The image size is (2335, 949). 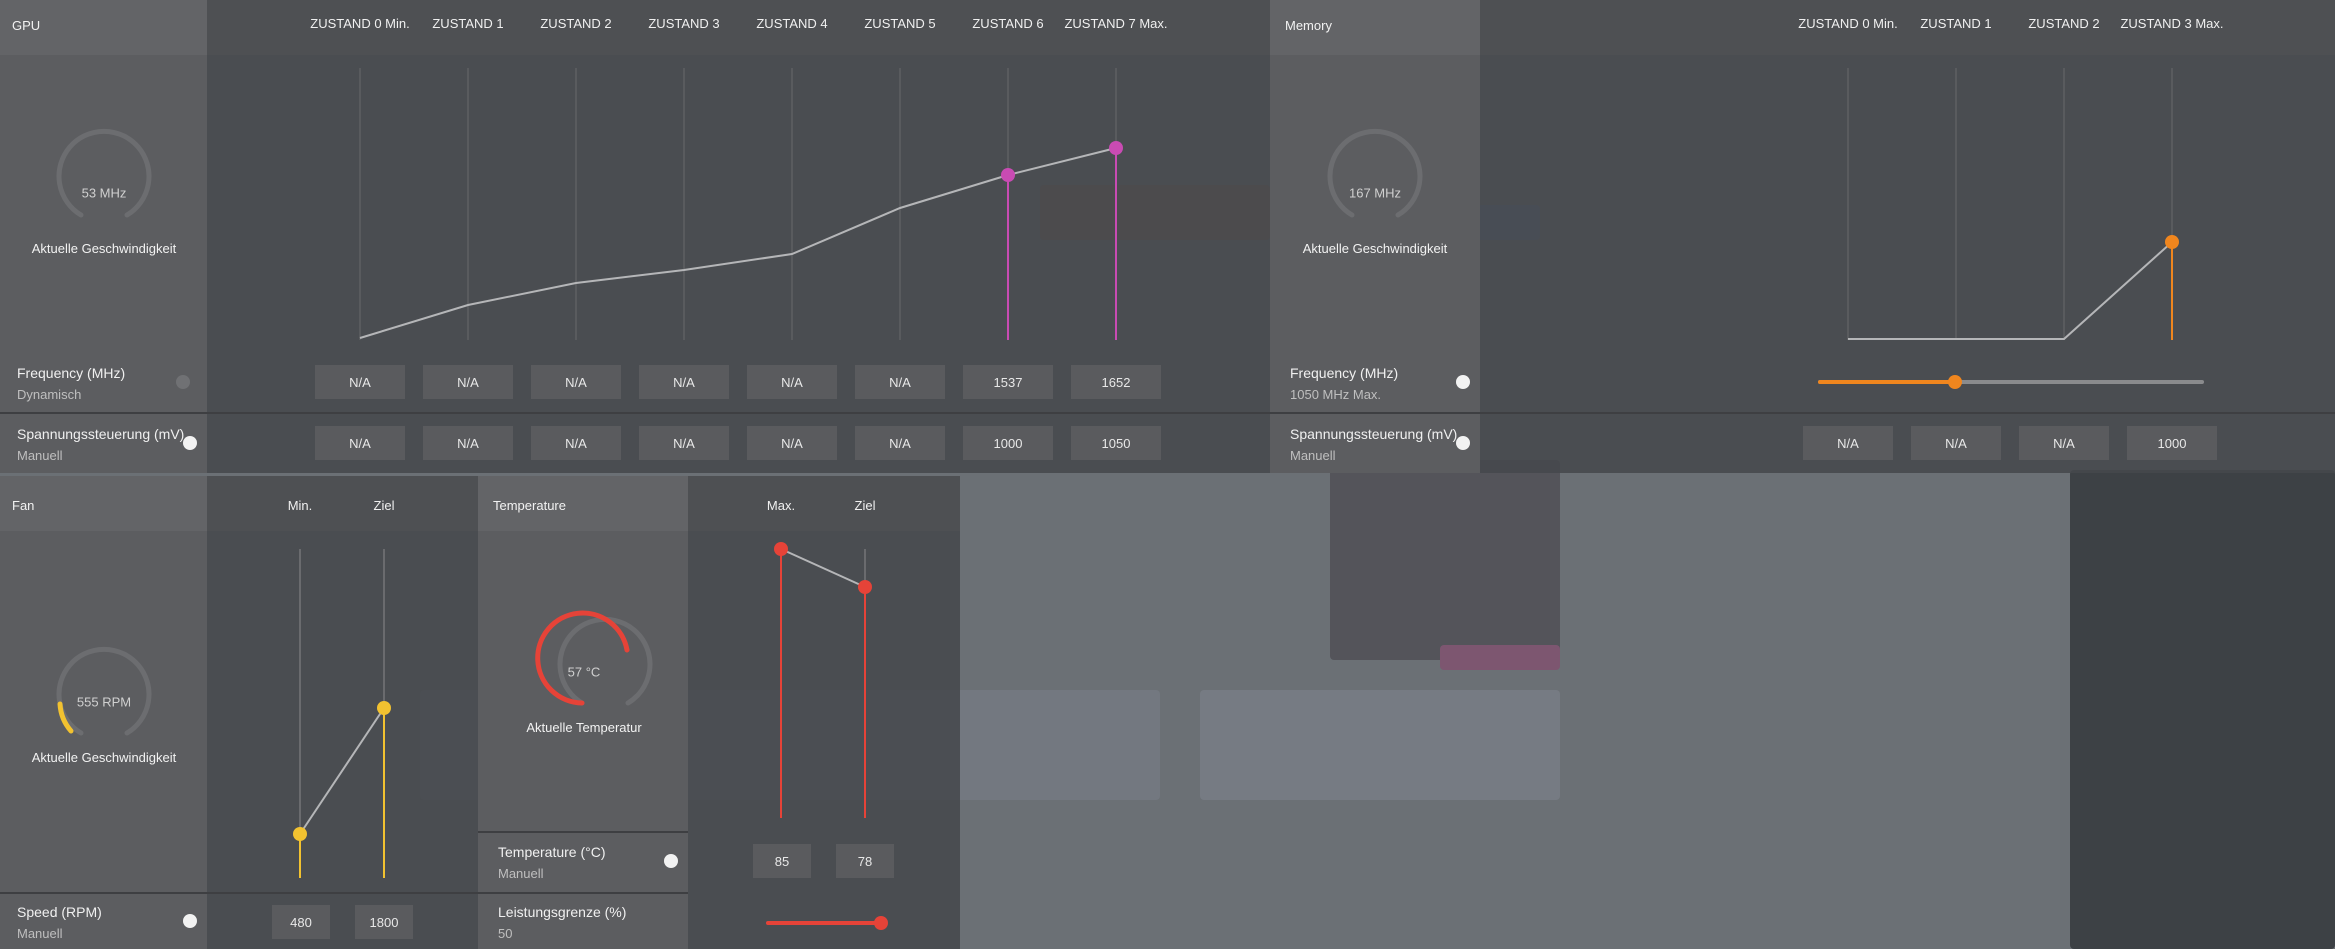 I want to click on temperature-mode: Manuell, so click(x=521, y=873).